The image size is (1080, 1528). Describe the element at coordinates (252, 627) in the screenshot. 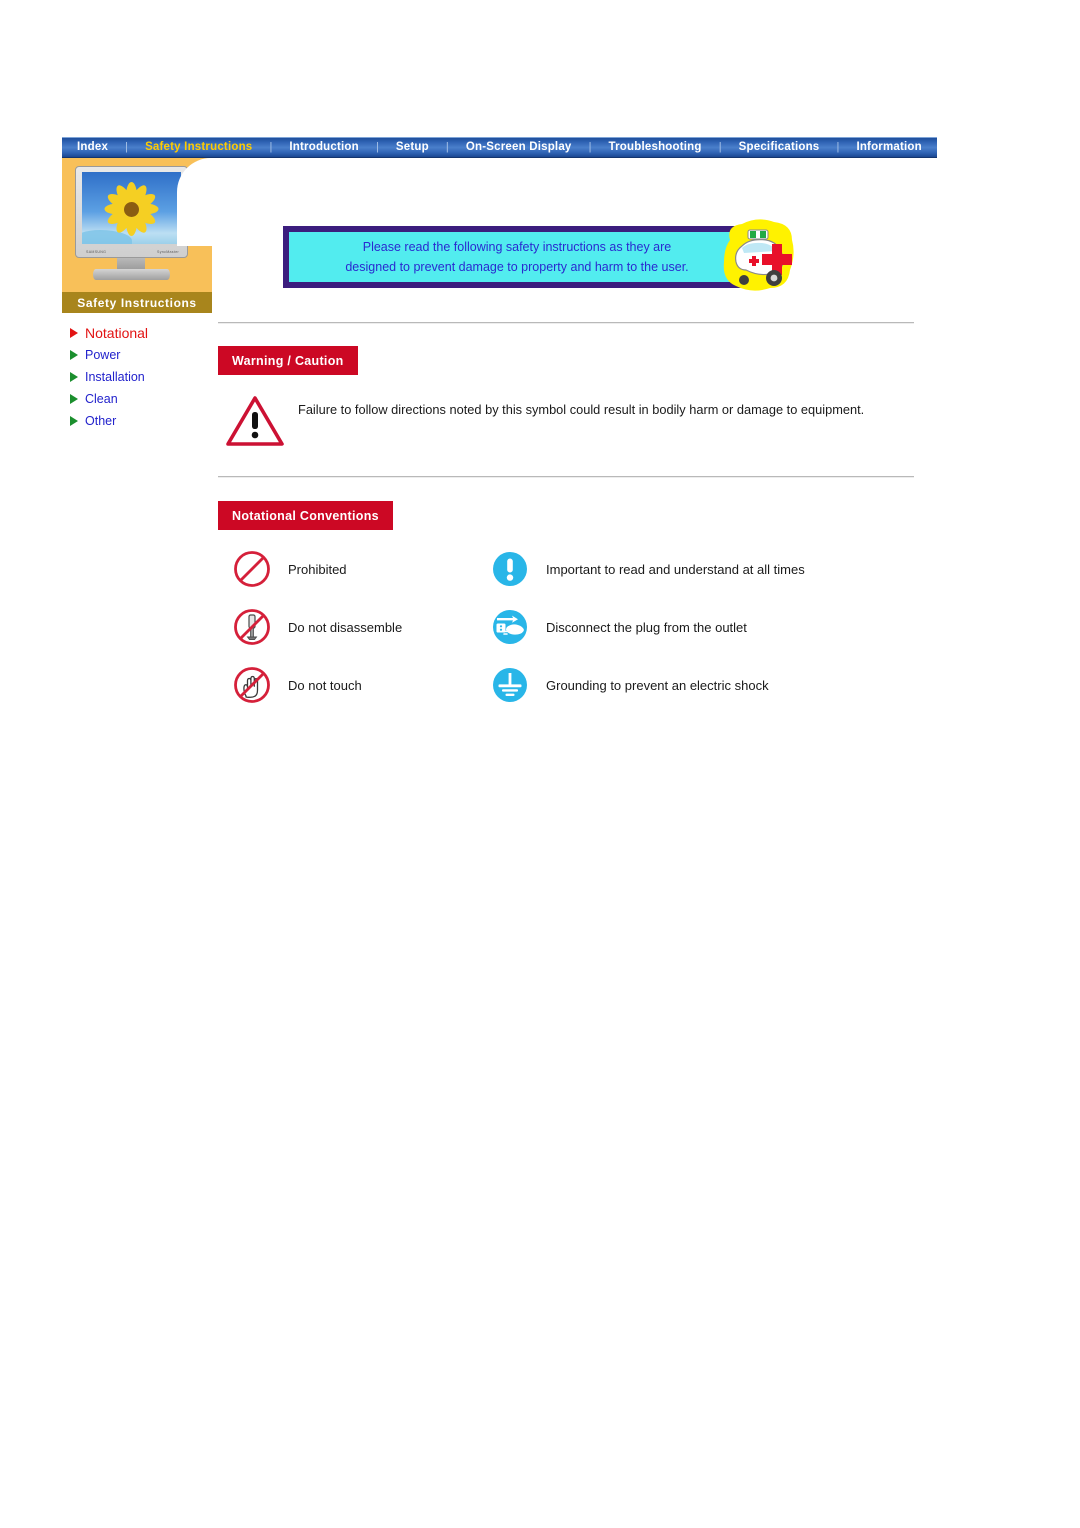

I see `do-not-disassemble-icon` at that location.